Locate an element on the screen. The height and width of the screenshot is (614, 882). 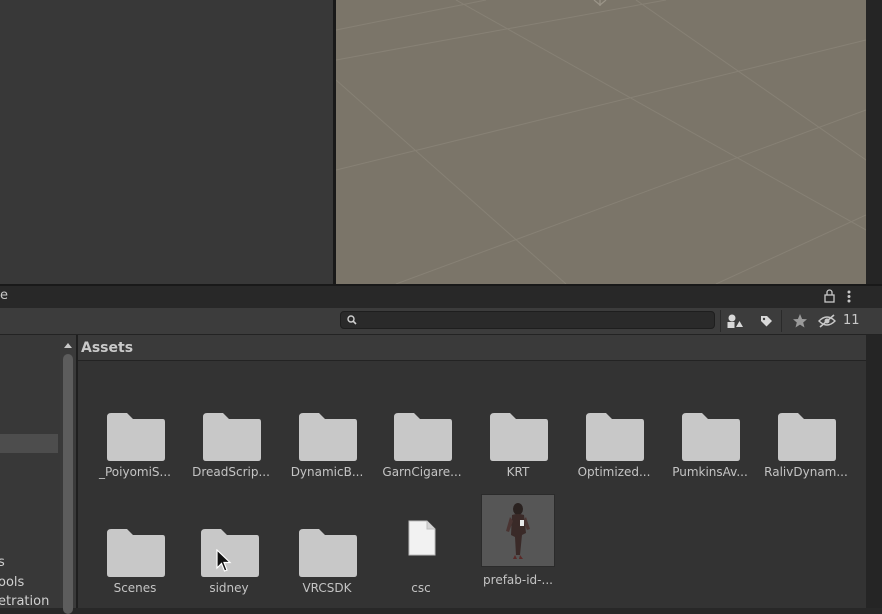
star-icon is located at coordinates (800, 321).